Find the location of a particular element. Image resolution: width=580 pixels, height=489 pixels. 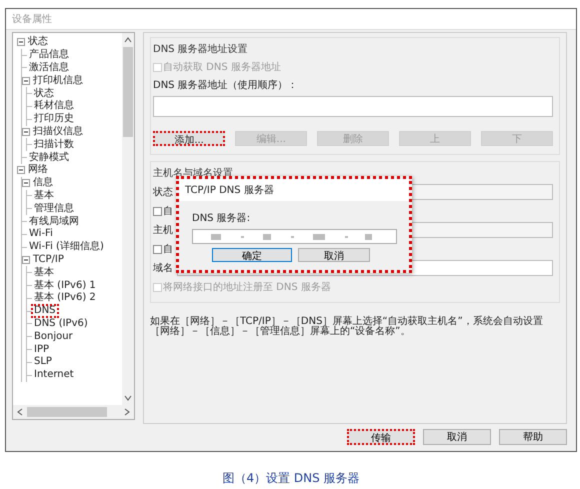

footer-button: 传输 is located at coordinates (381, 437).